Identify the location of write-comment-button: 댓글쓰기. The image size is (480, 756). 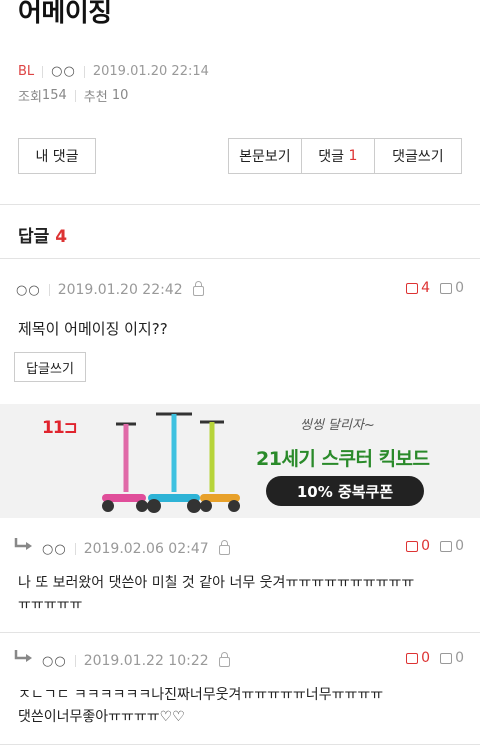
(418, 156).